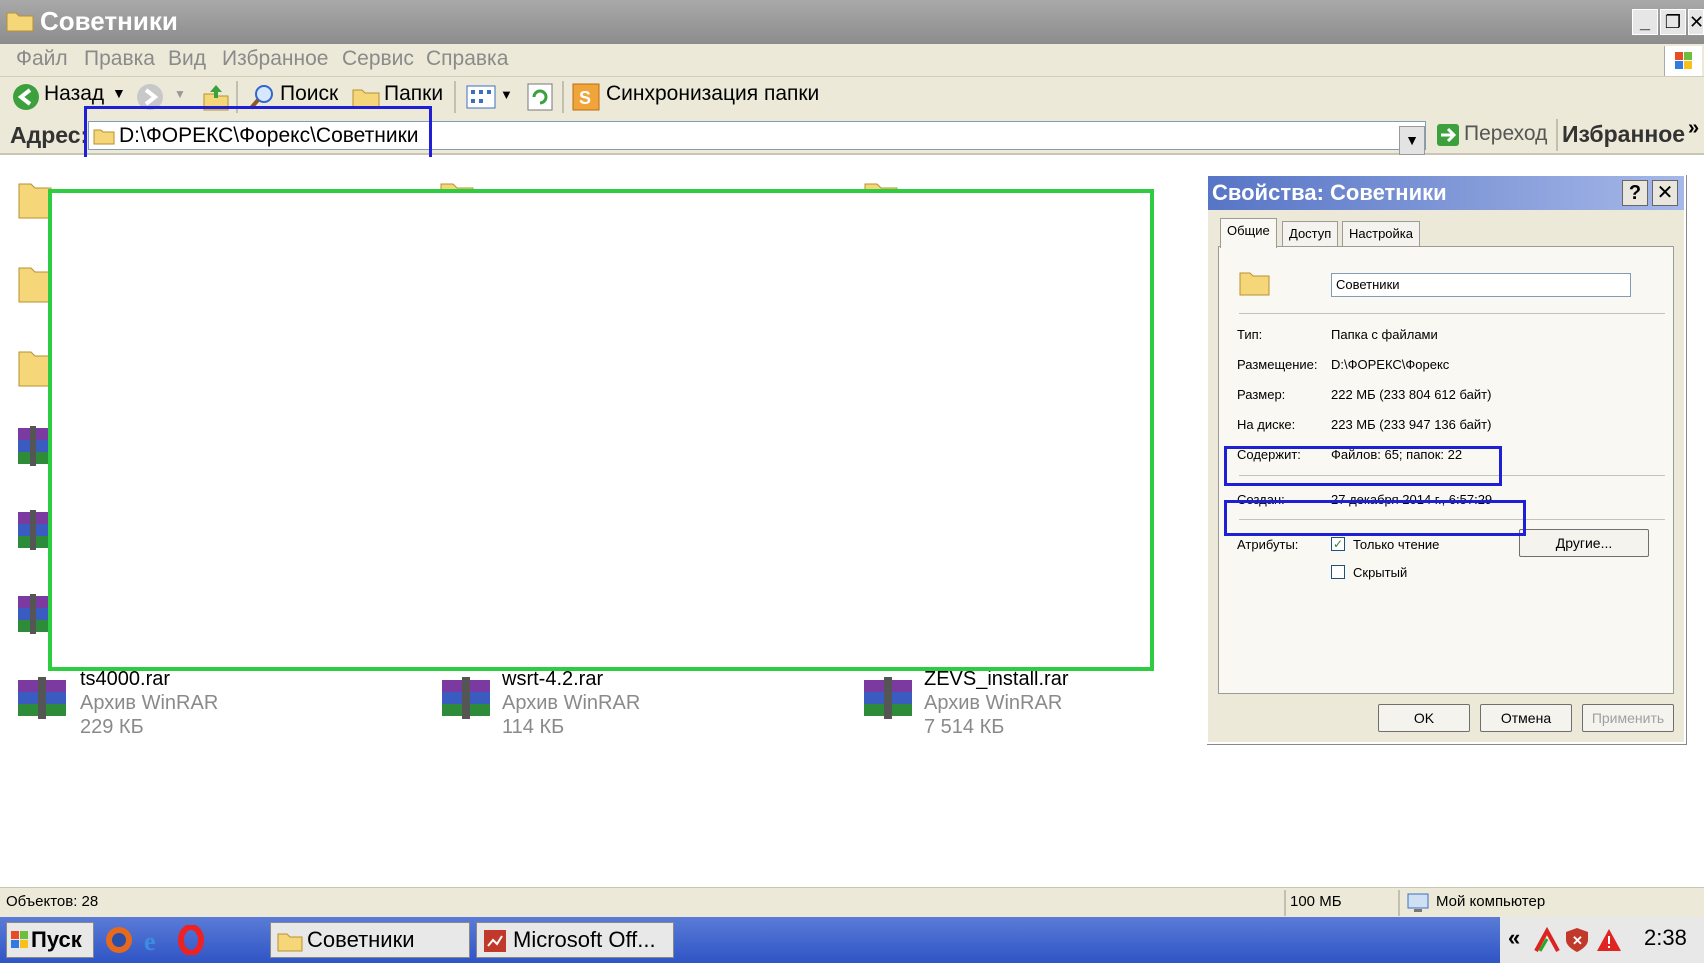 This screenshot has width=1704, height=963. Describe the element at coordinates (481, 97) in the screenshot. I see `views-icon` at that location.